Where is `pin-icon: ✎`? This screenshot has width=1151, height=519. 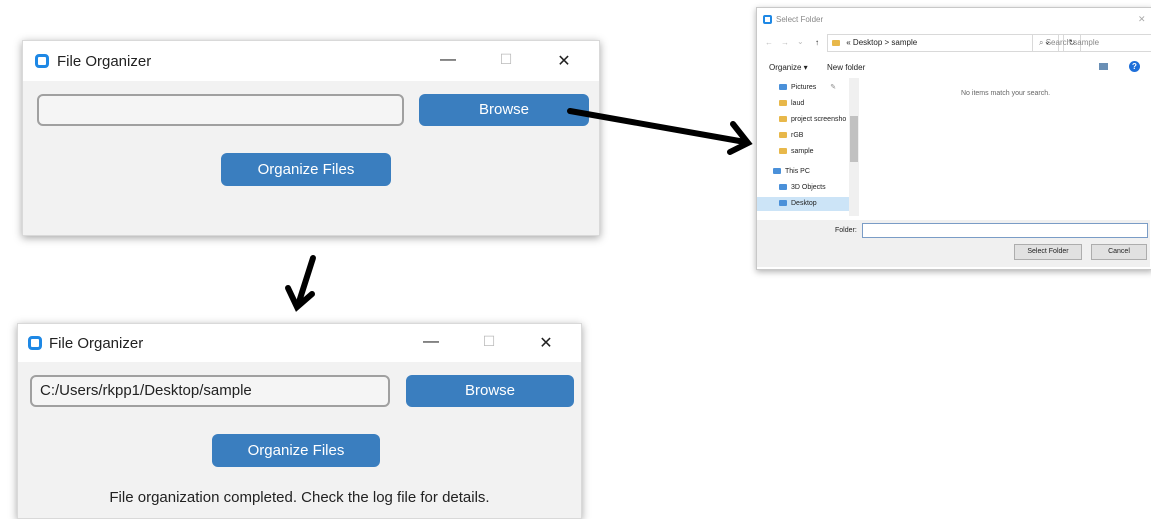
pin-icon: ✎ is located at coordinates (833, 87).